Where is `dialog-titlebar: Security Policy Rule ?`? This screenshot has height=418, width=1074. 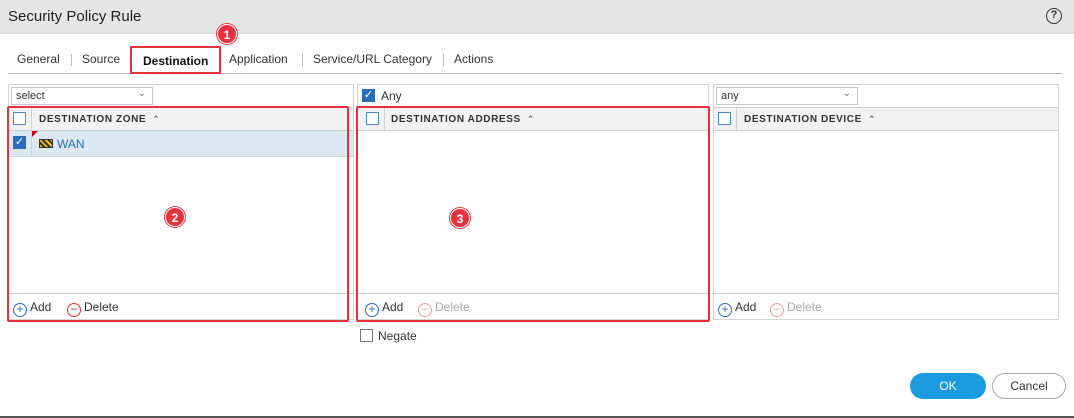
dialog-titlebar: Security Policy Rule ? is located at coordinates (537, 17).